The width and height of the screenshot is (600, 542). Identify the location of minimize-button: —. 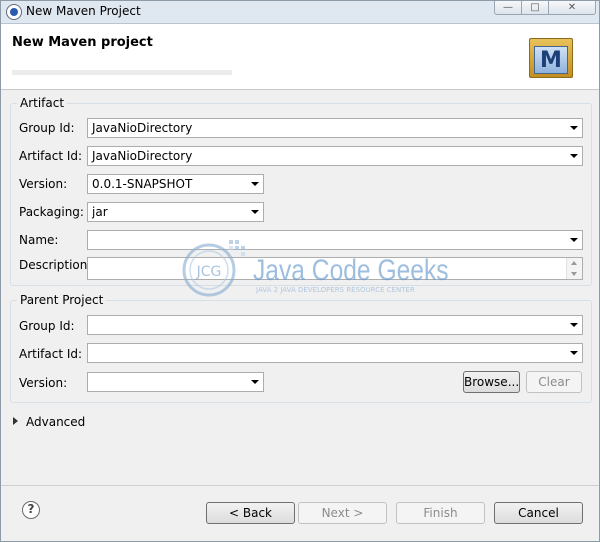
(508, 8).